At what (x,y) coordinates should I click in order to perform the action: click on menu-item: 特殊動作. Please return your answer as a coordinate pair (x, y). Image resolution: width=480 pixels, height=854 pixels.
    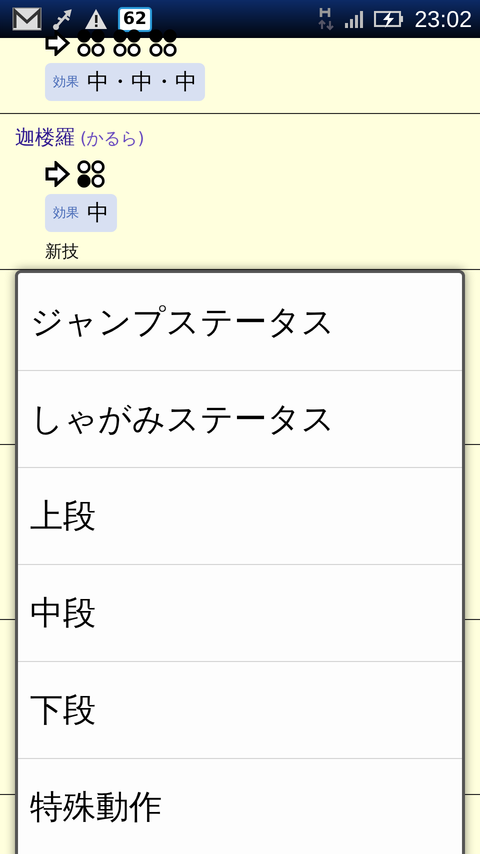
    Looking at the image, I should click on (240, 806).